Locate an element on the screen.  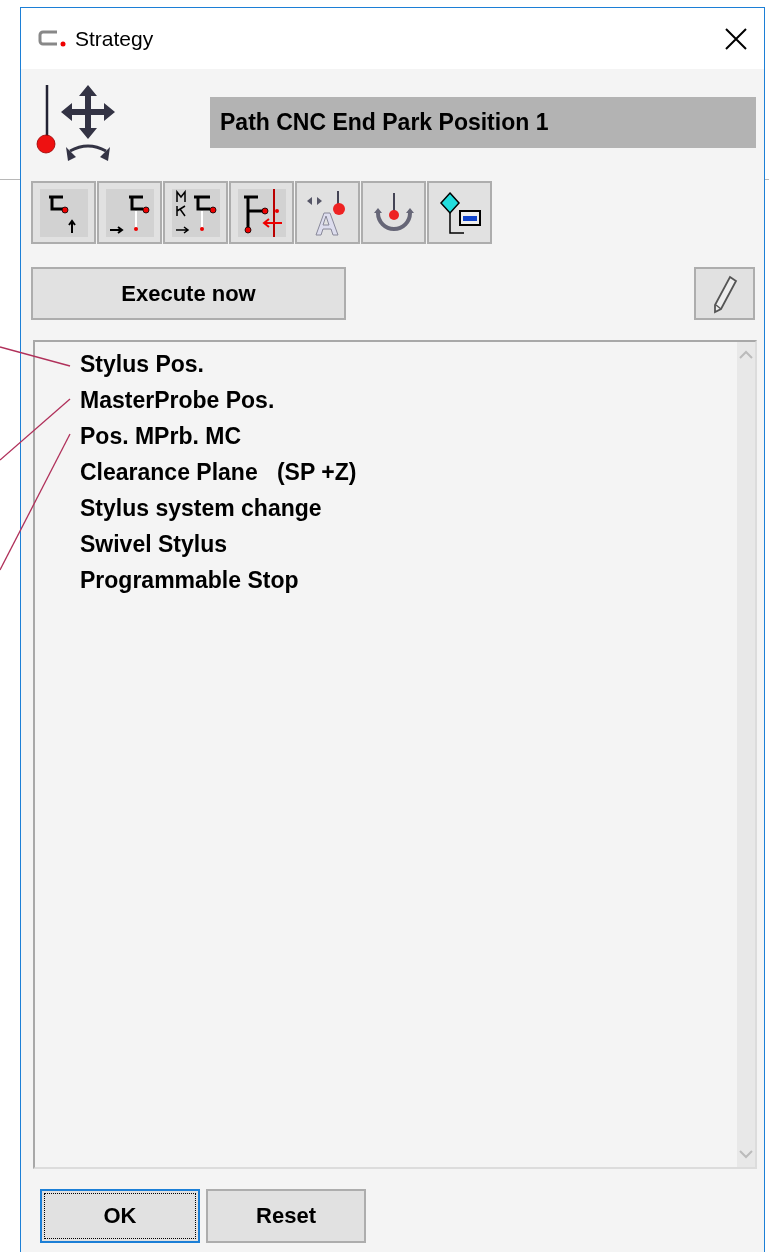
app-icon is located at coordinates (52, 38).